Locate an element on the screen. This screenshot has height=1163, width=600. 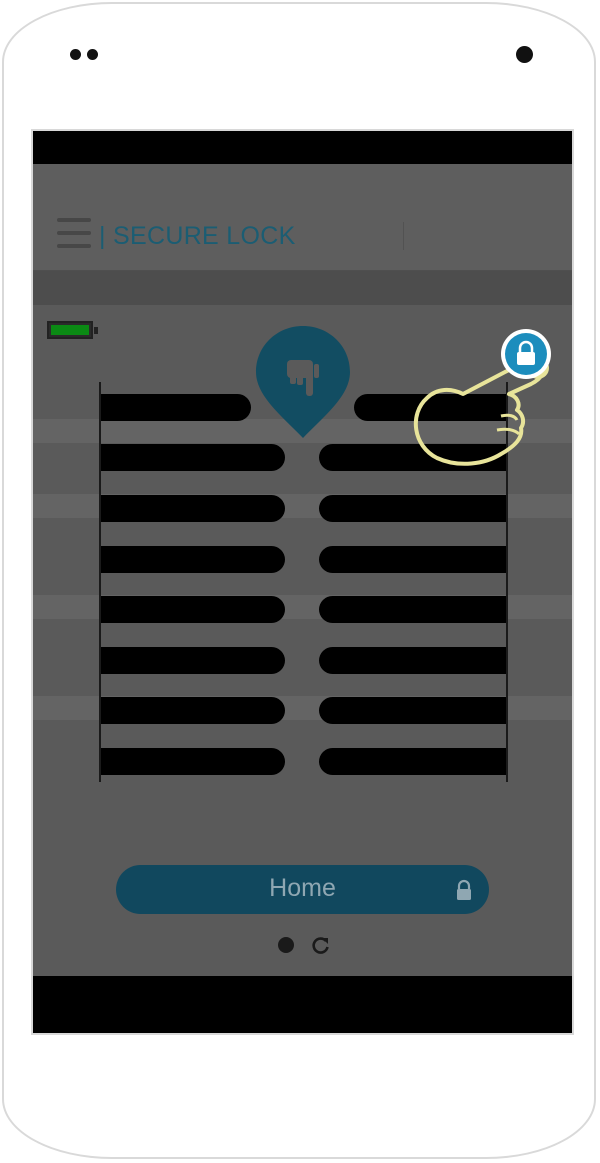
speaker-dot-left is located at coordinates (75, 54).